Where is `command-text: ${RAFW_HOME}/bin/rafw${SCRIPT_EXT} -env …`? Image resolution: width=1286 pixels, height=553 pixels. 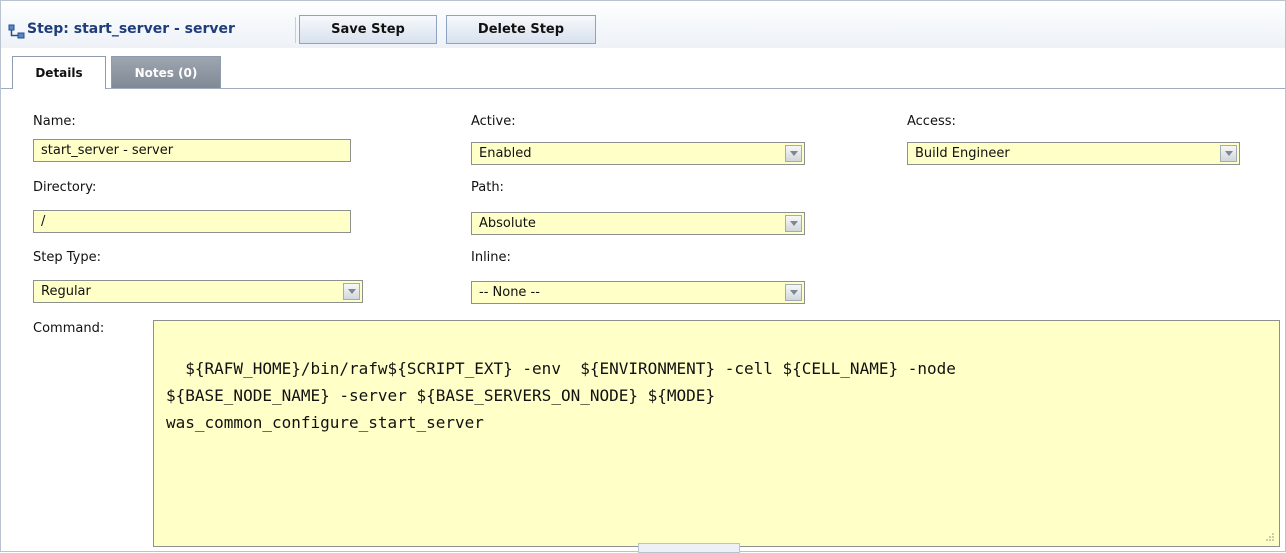 command-text: ${RAFW_HOME}/bin/rafw${SCRIPT_EXT} -env … is located at coordinates (561, 395).